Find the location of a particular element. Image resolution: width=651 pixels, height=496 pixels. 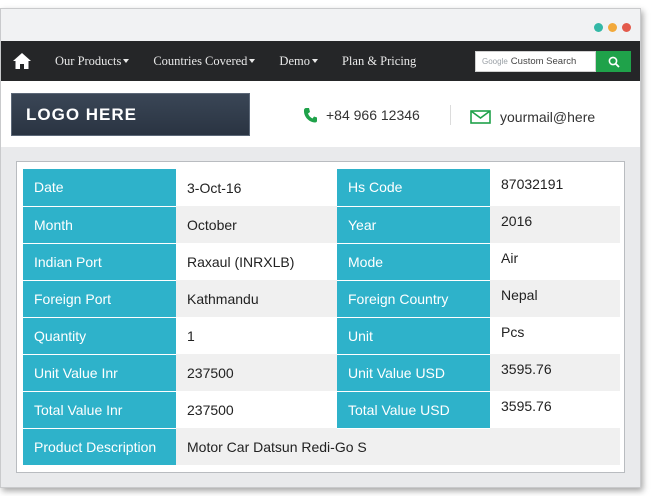

month-value: October is located at coordinates (256, 224).